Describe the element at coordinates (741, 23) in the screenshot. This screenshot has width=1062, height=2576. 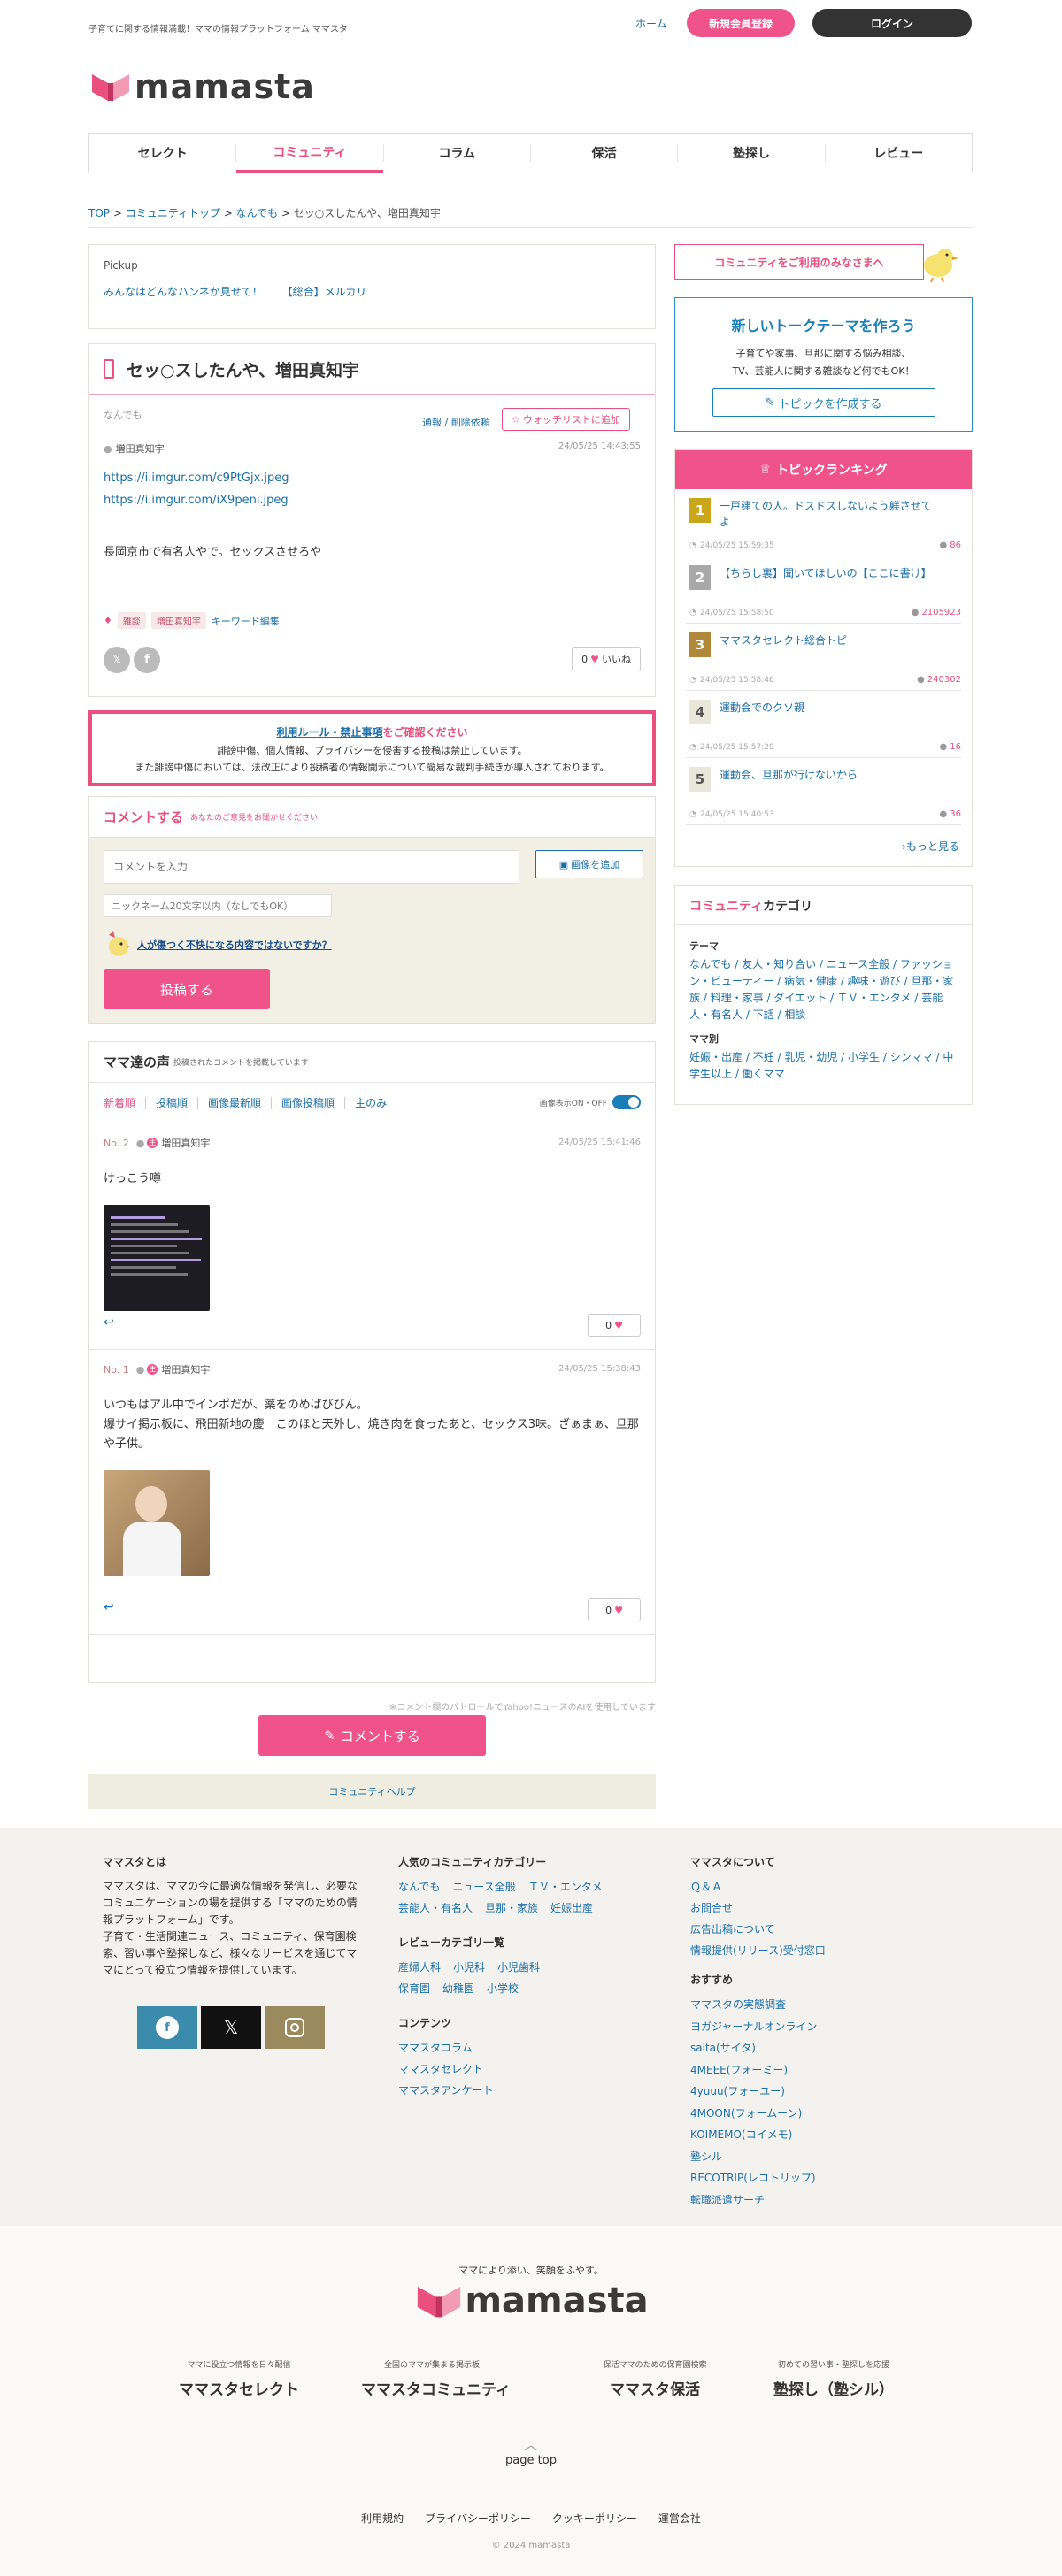
I see `register-button: 新規会員登録` at that location.